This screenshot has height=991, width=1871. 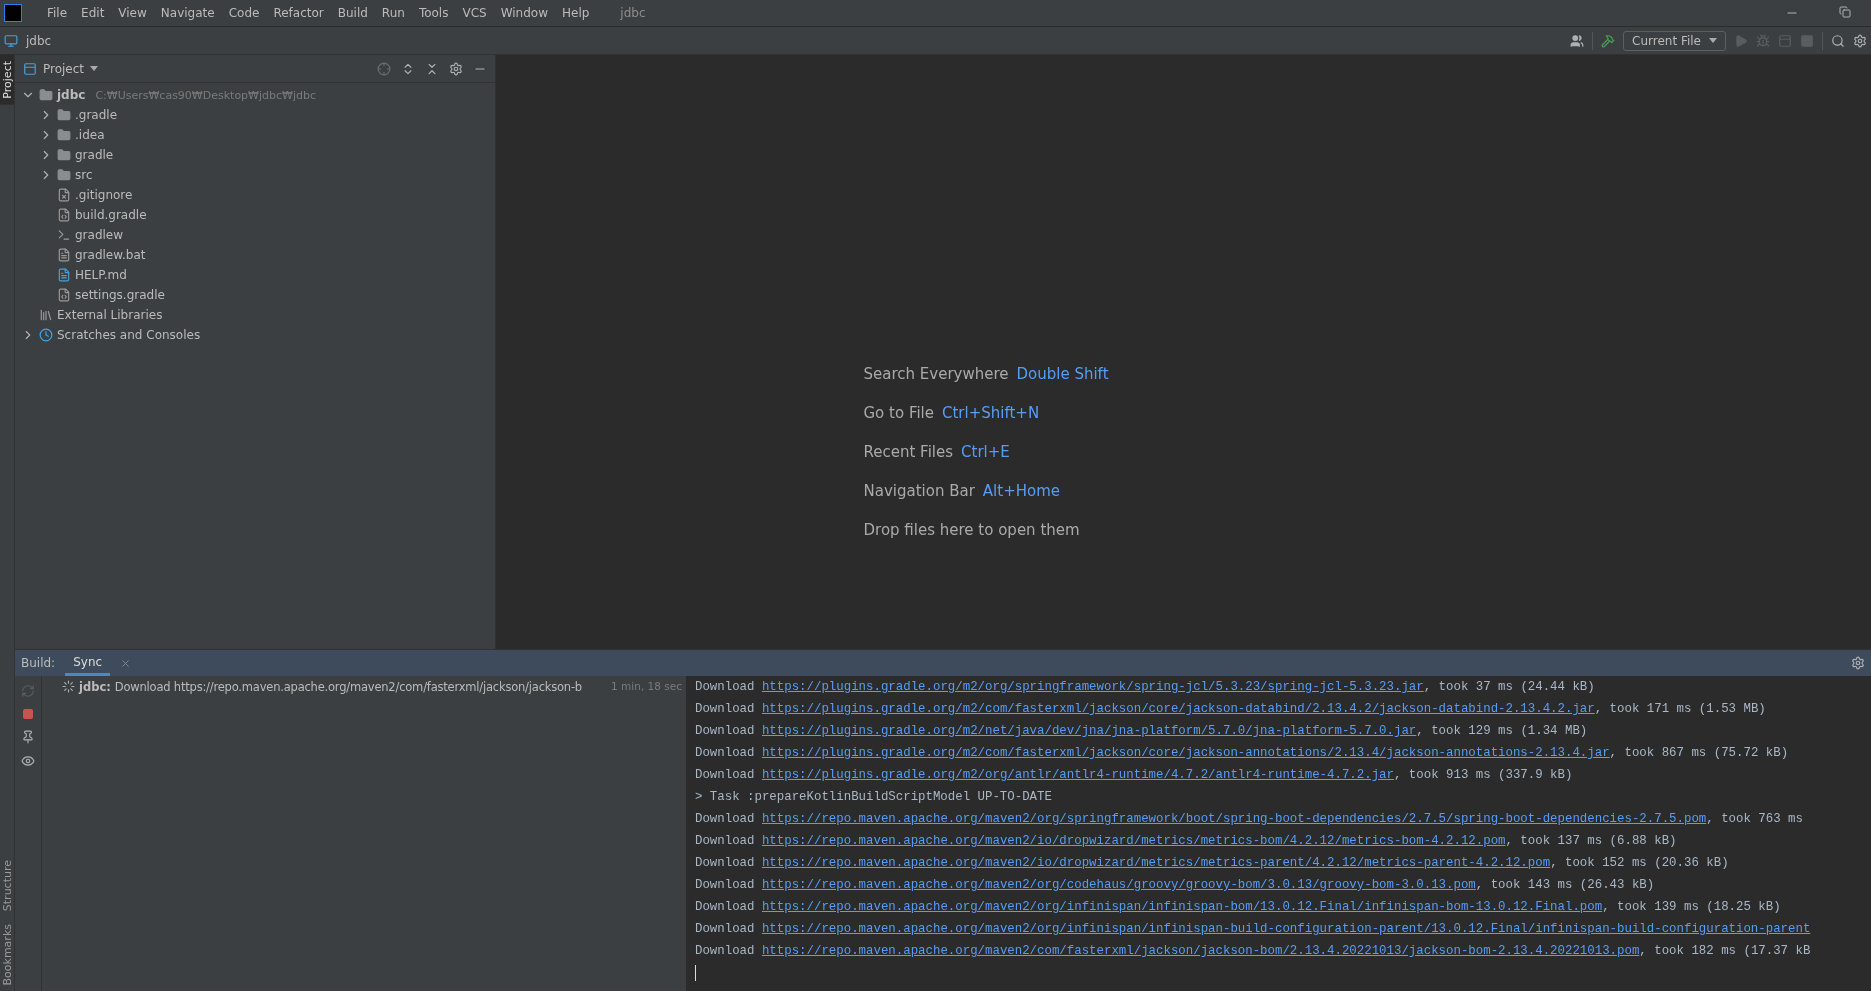 What do you see at coordinates (1845, 12) in the screenshot?
I see `restore-icon` at bounding box center [1845, 12].